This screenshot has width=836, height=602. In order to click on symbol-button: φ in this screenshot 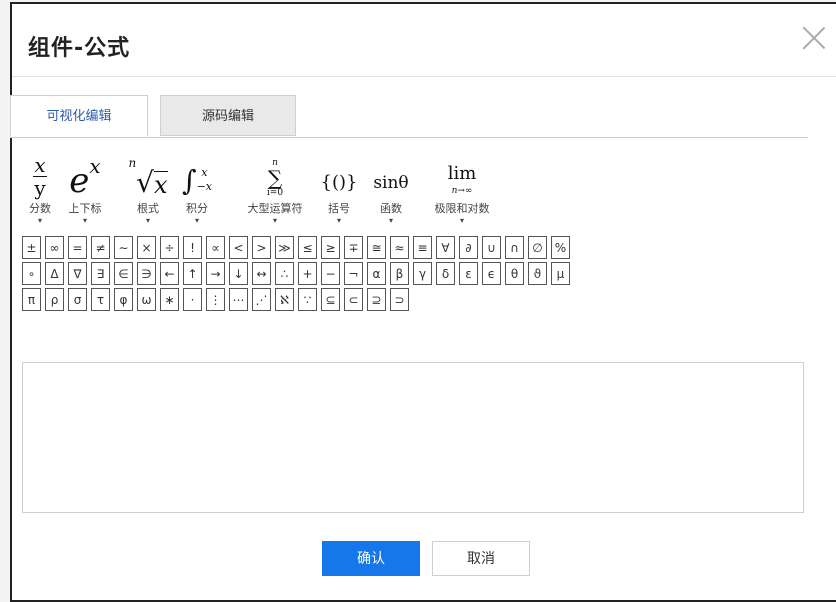, I will do `click(123, 299)`.